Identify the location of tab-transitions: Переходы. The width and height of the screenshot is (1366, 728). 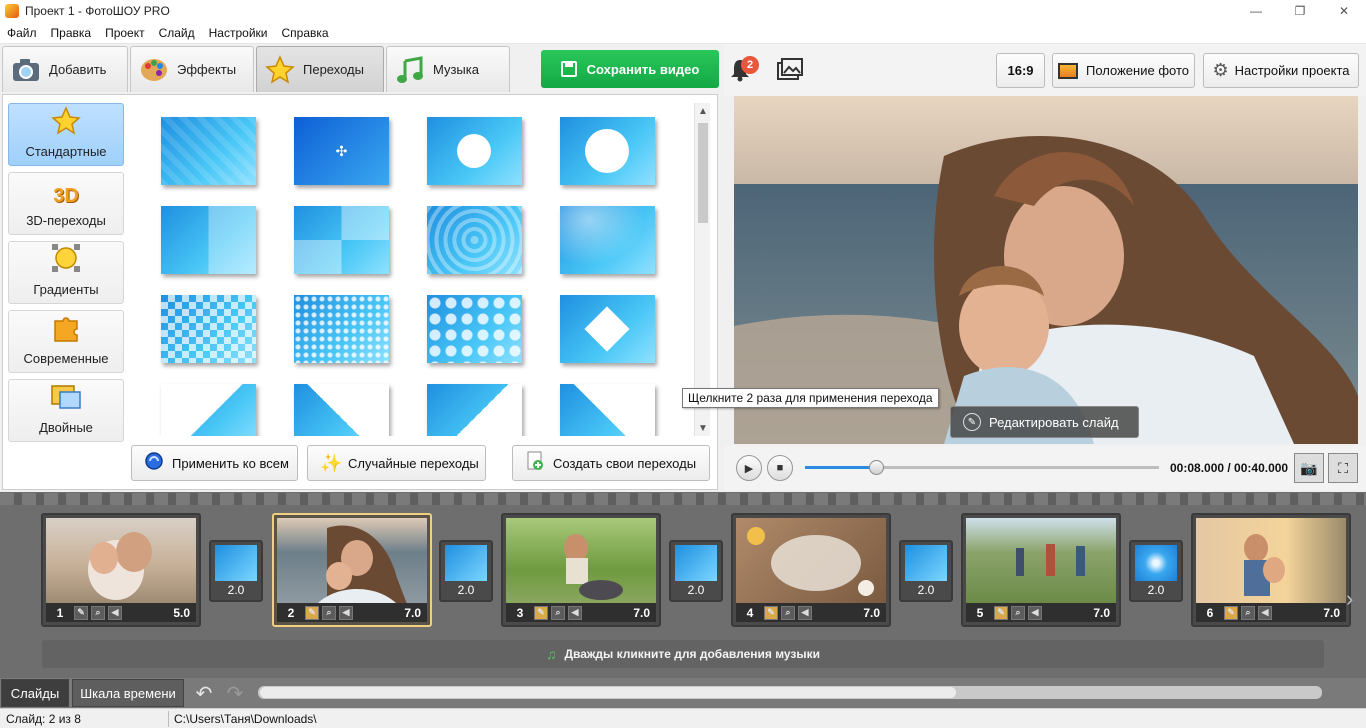
(320, 69).